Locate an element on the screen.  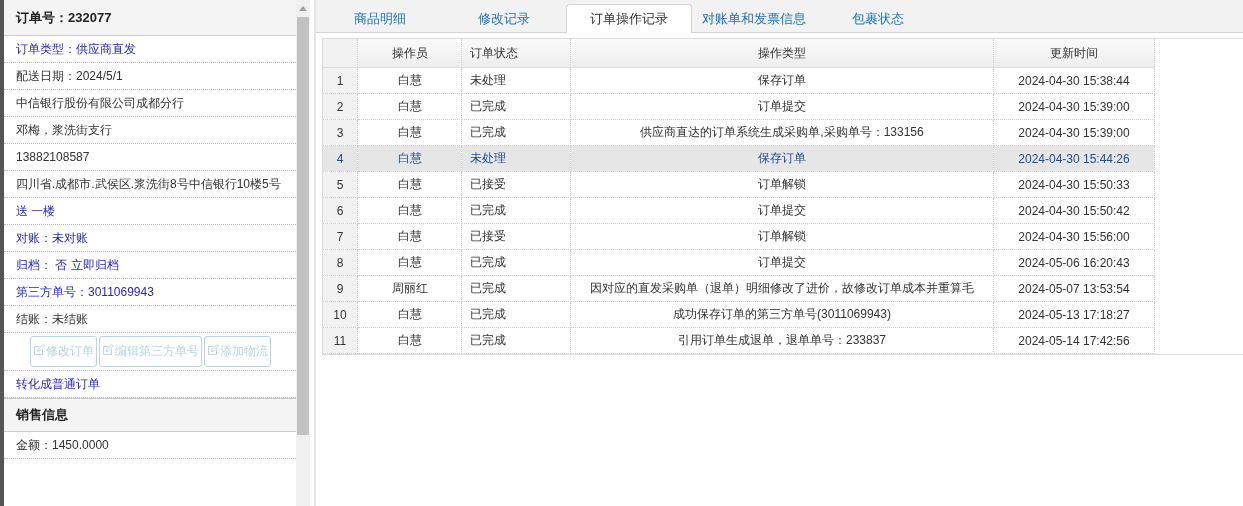
column-header: 操作类型 is located at coordinates (782, 53).